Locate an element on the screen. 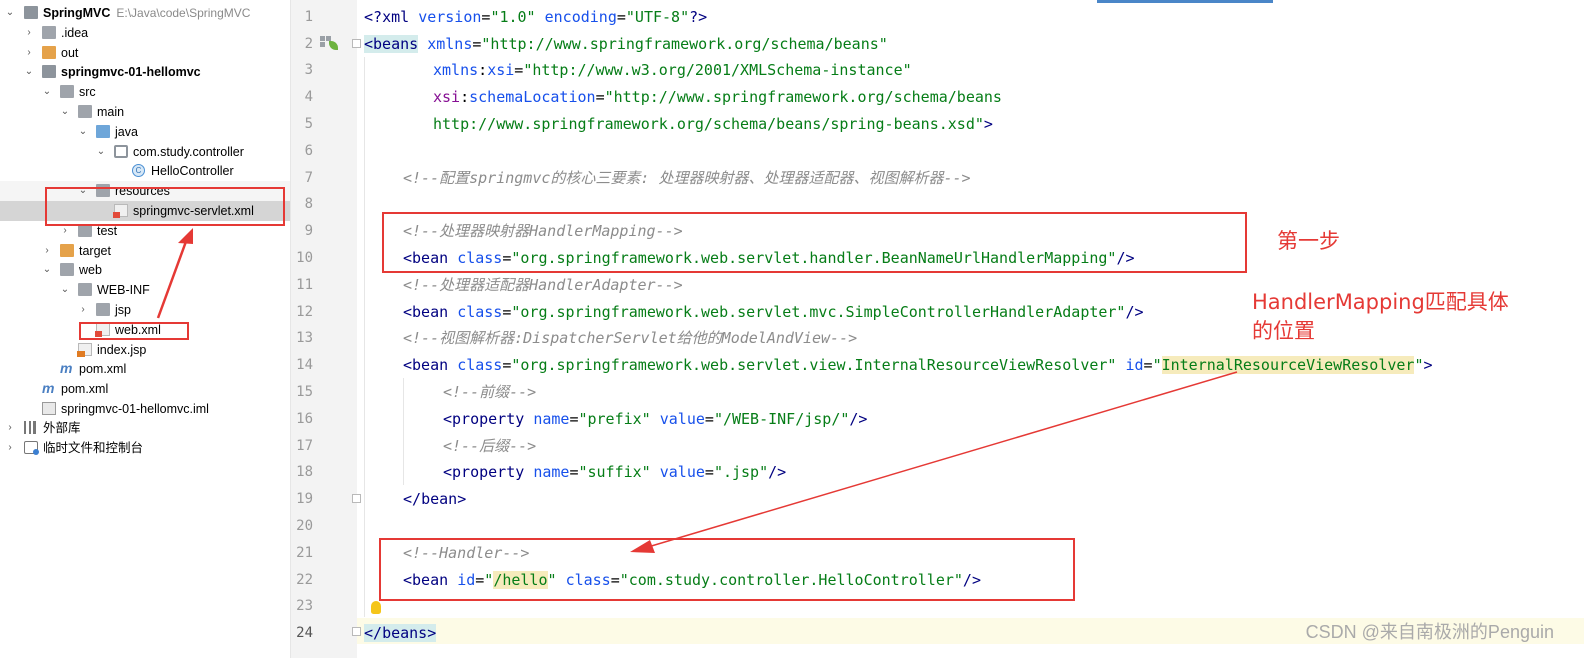 This screenshot has width=1584, height=658. tree-item-label: 临时文件和控制台 is located at coordinates (93, 448).